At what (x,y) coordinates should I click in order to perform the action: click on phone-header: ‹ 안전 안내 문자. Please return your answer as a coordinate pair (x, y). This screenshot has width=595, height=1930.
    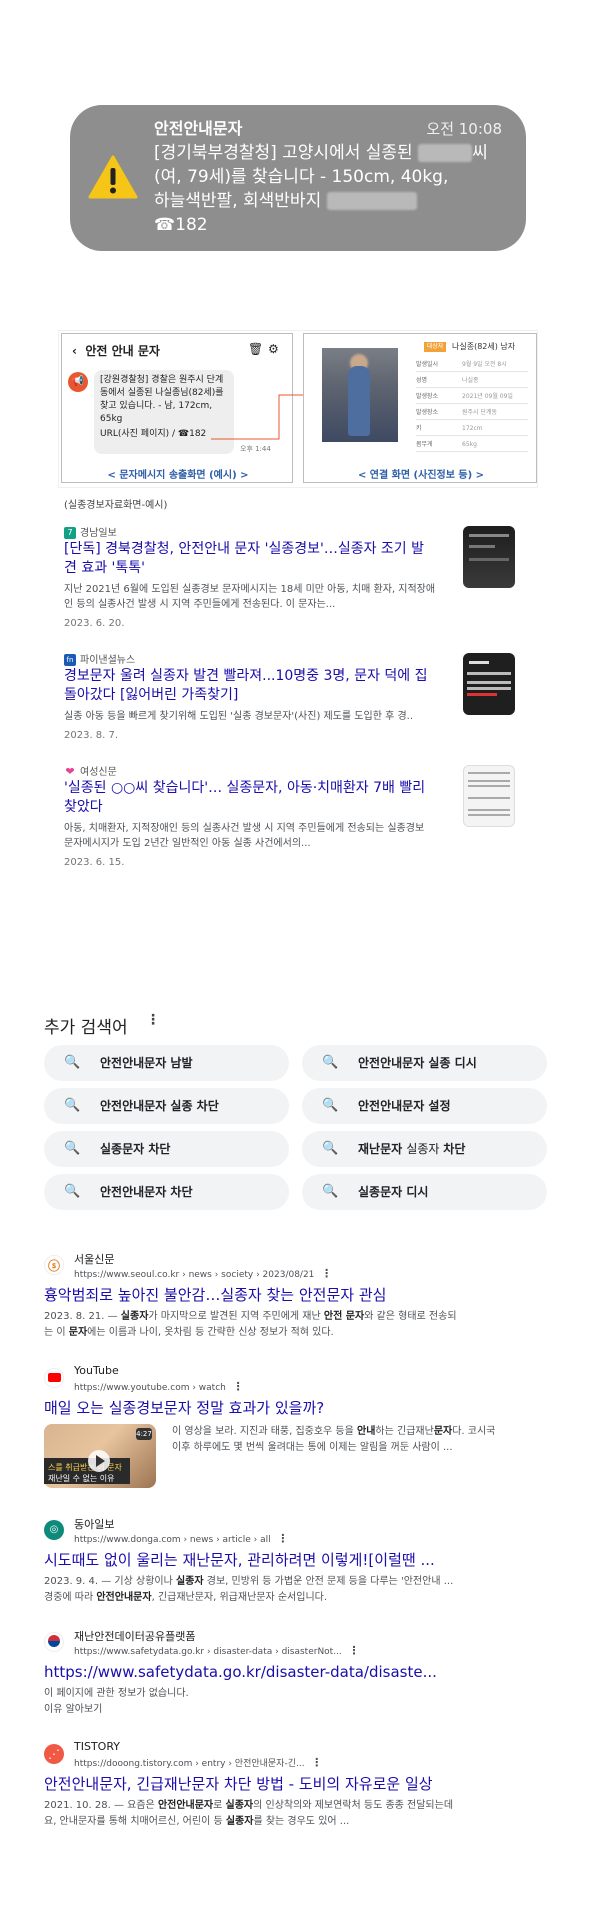
    Looking at the image, I should click on (116, 351).